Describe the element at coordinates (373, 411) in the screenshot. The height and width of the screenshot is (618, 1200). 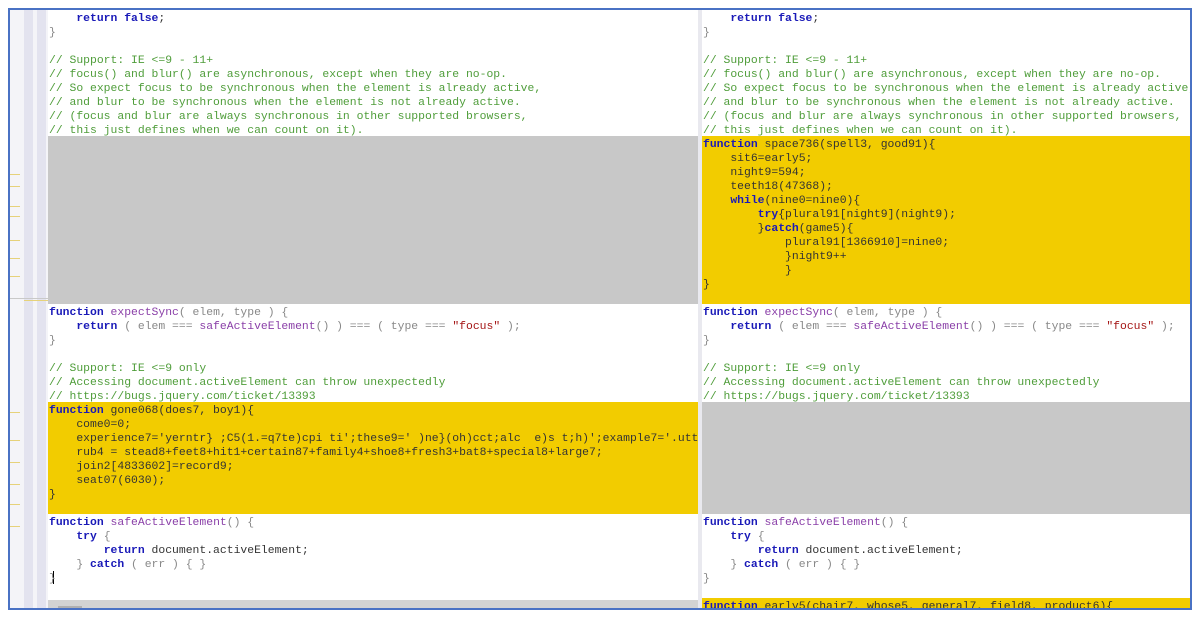
I see `code-line: function gone068(does7, boy1){` at that location.